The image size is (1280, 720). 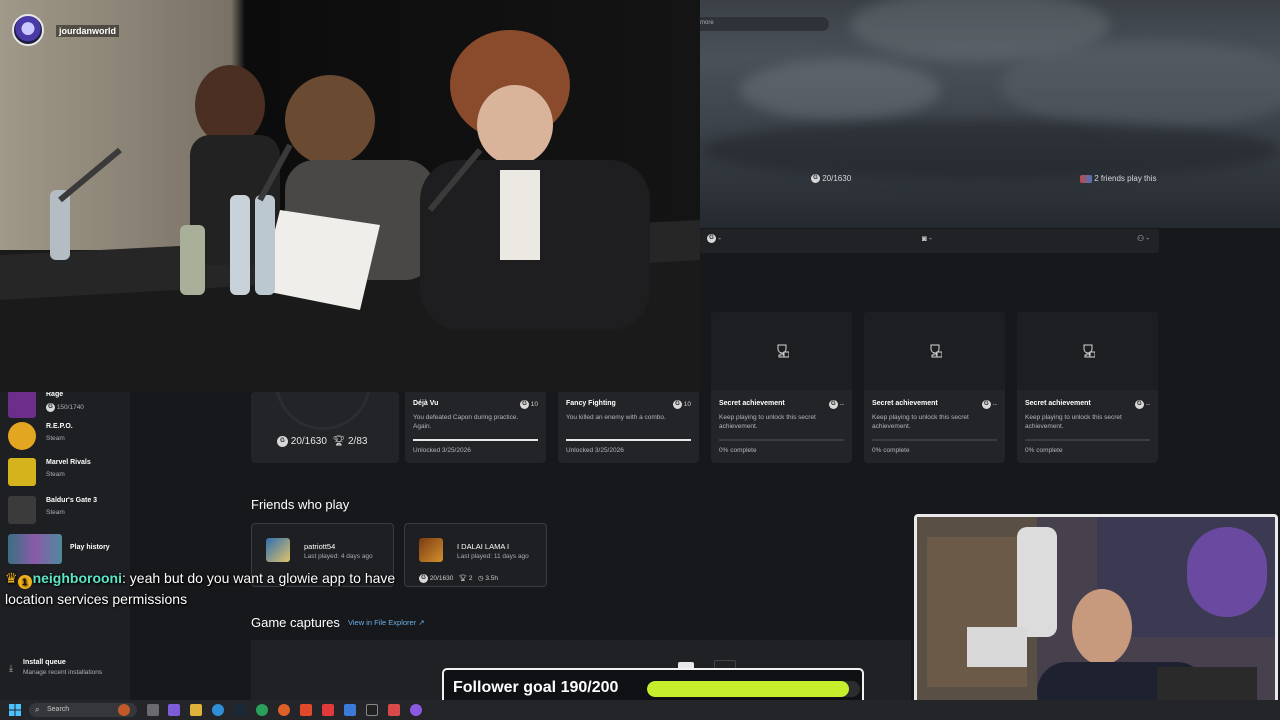 I want to click on filter-captures: ◙ -, so click(x=927, y=238).